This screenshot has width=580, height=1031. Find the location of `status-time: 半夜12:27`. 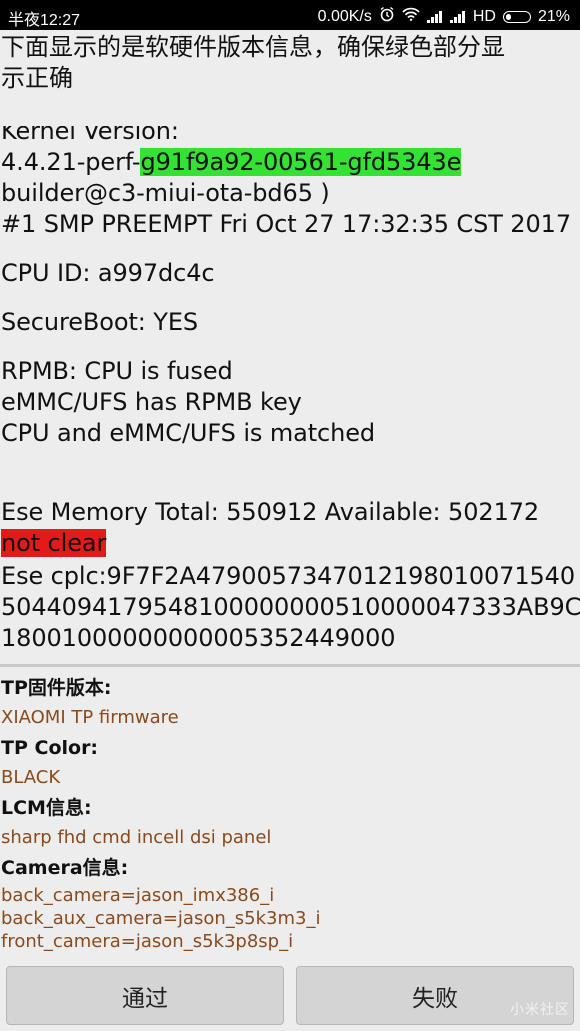

status-time: 半夜12:27 is located at coordinates (44, 20).